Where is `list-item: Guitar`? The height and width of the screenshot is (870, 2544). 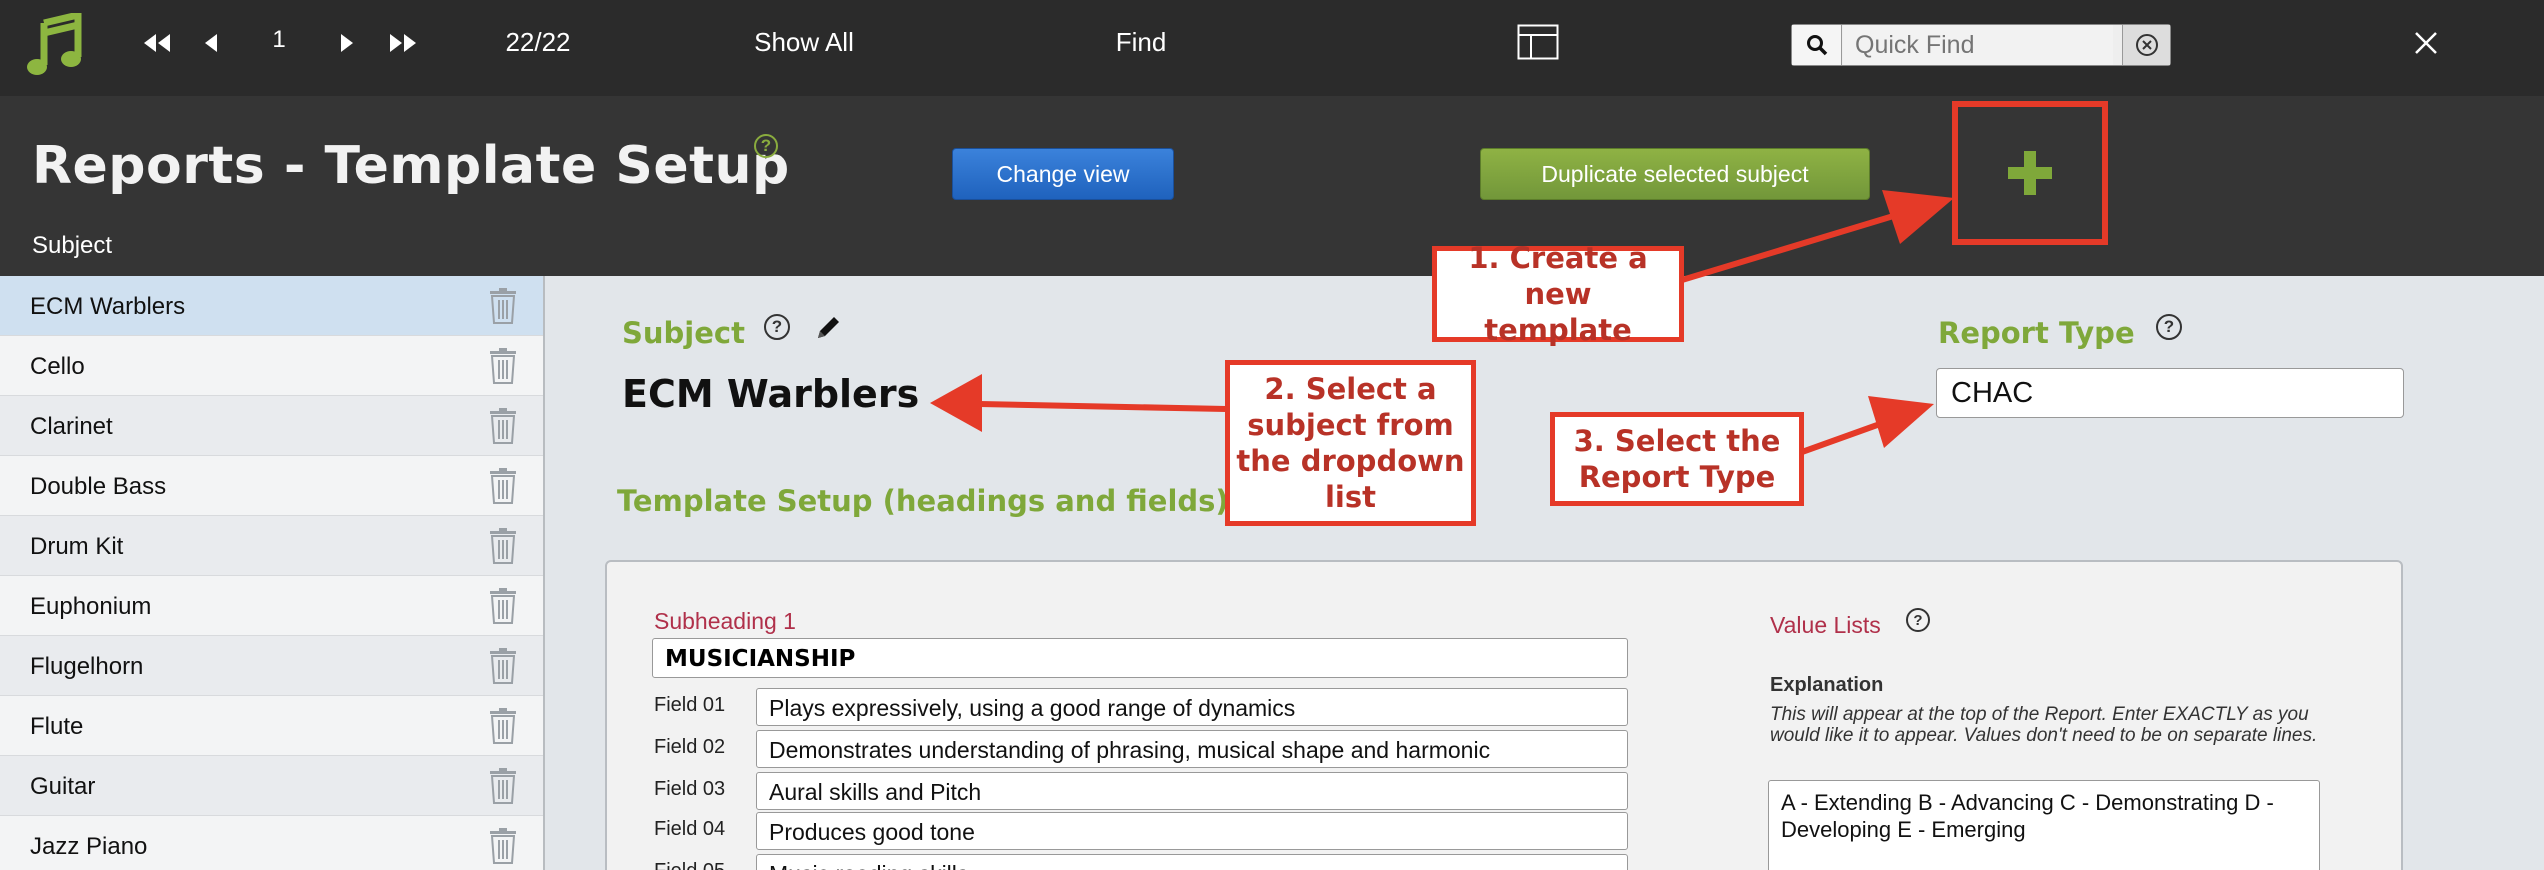
list-item: Guitar is located at coordinates (271, 786).